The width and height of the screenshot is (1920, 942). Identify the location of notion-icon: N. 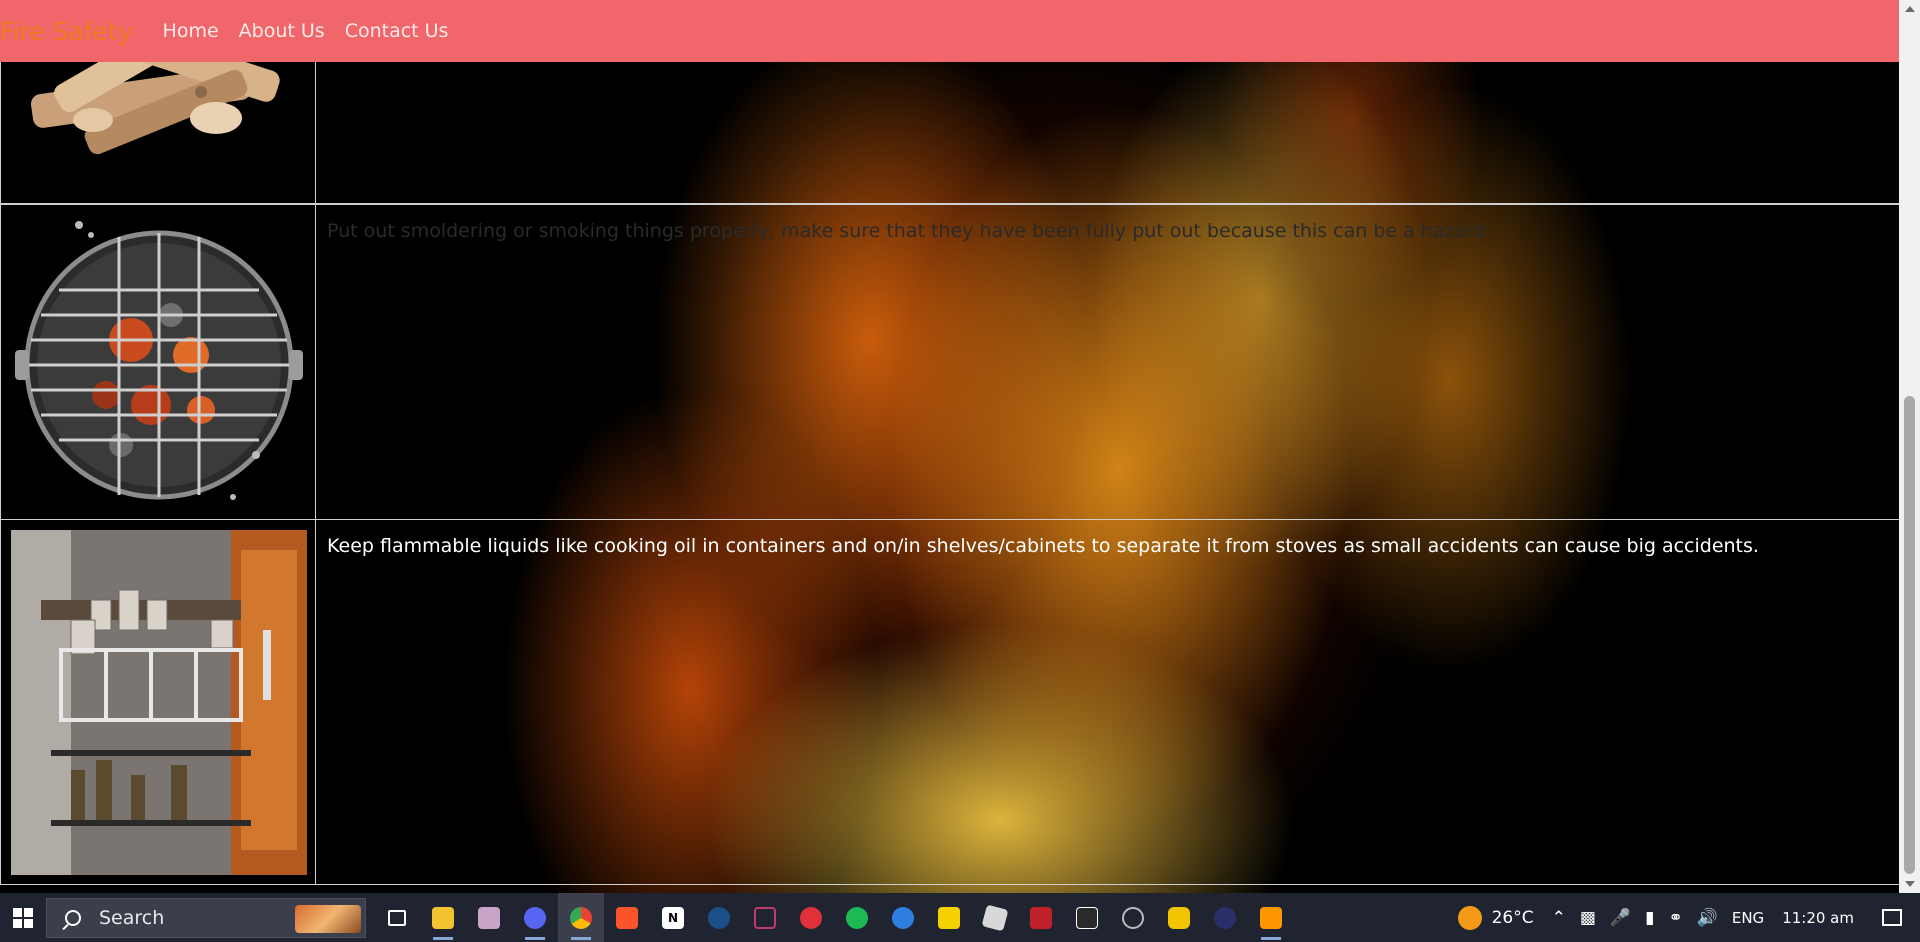
(673, 917).